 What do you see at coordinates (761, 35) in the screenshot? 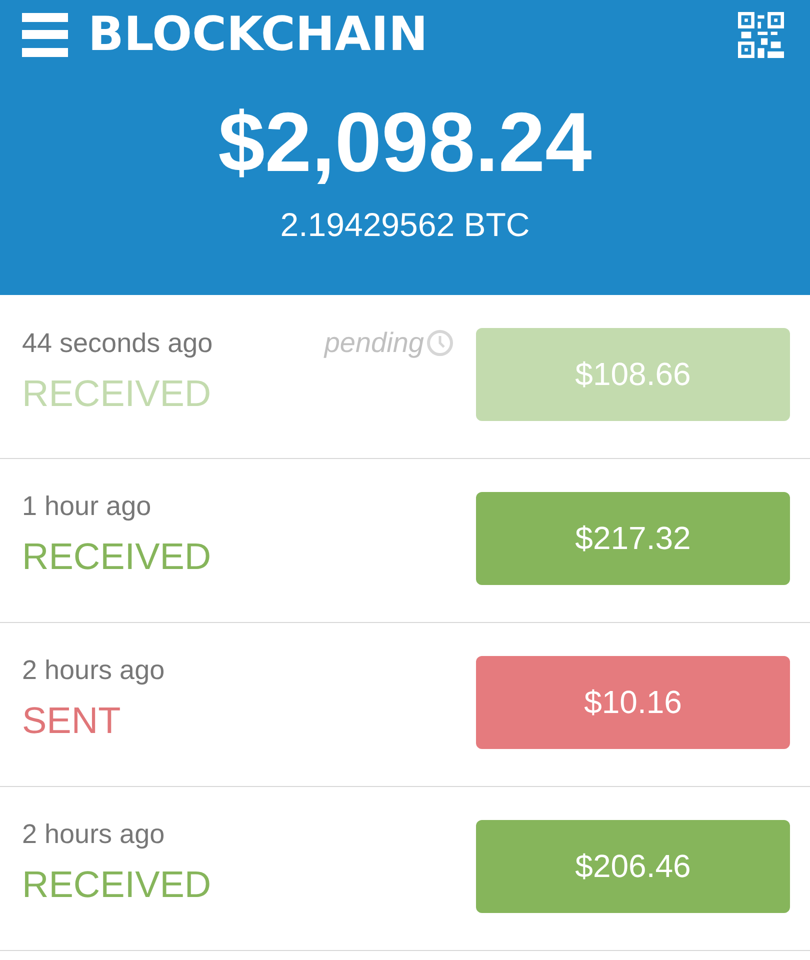
I see `qr-code-icon` at bounding box center [761, 35].